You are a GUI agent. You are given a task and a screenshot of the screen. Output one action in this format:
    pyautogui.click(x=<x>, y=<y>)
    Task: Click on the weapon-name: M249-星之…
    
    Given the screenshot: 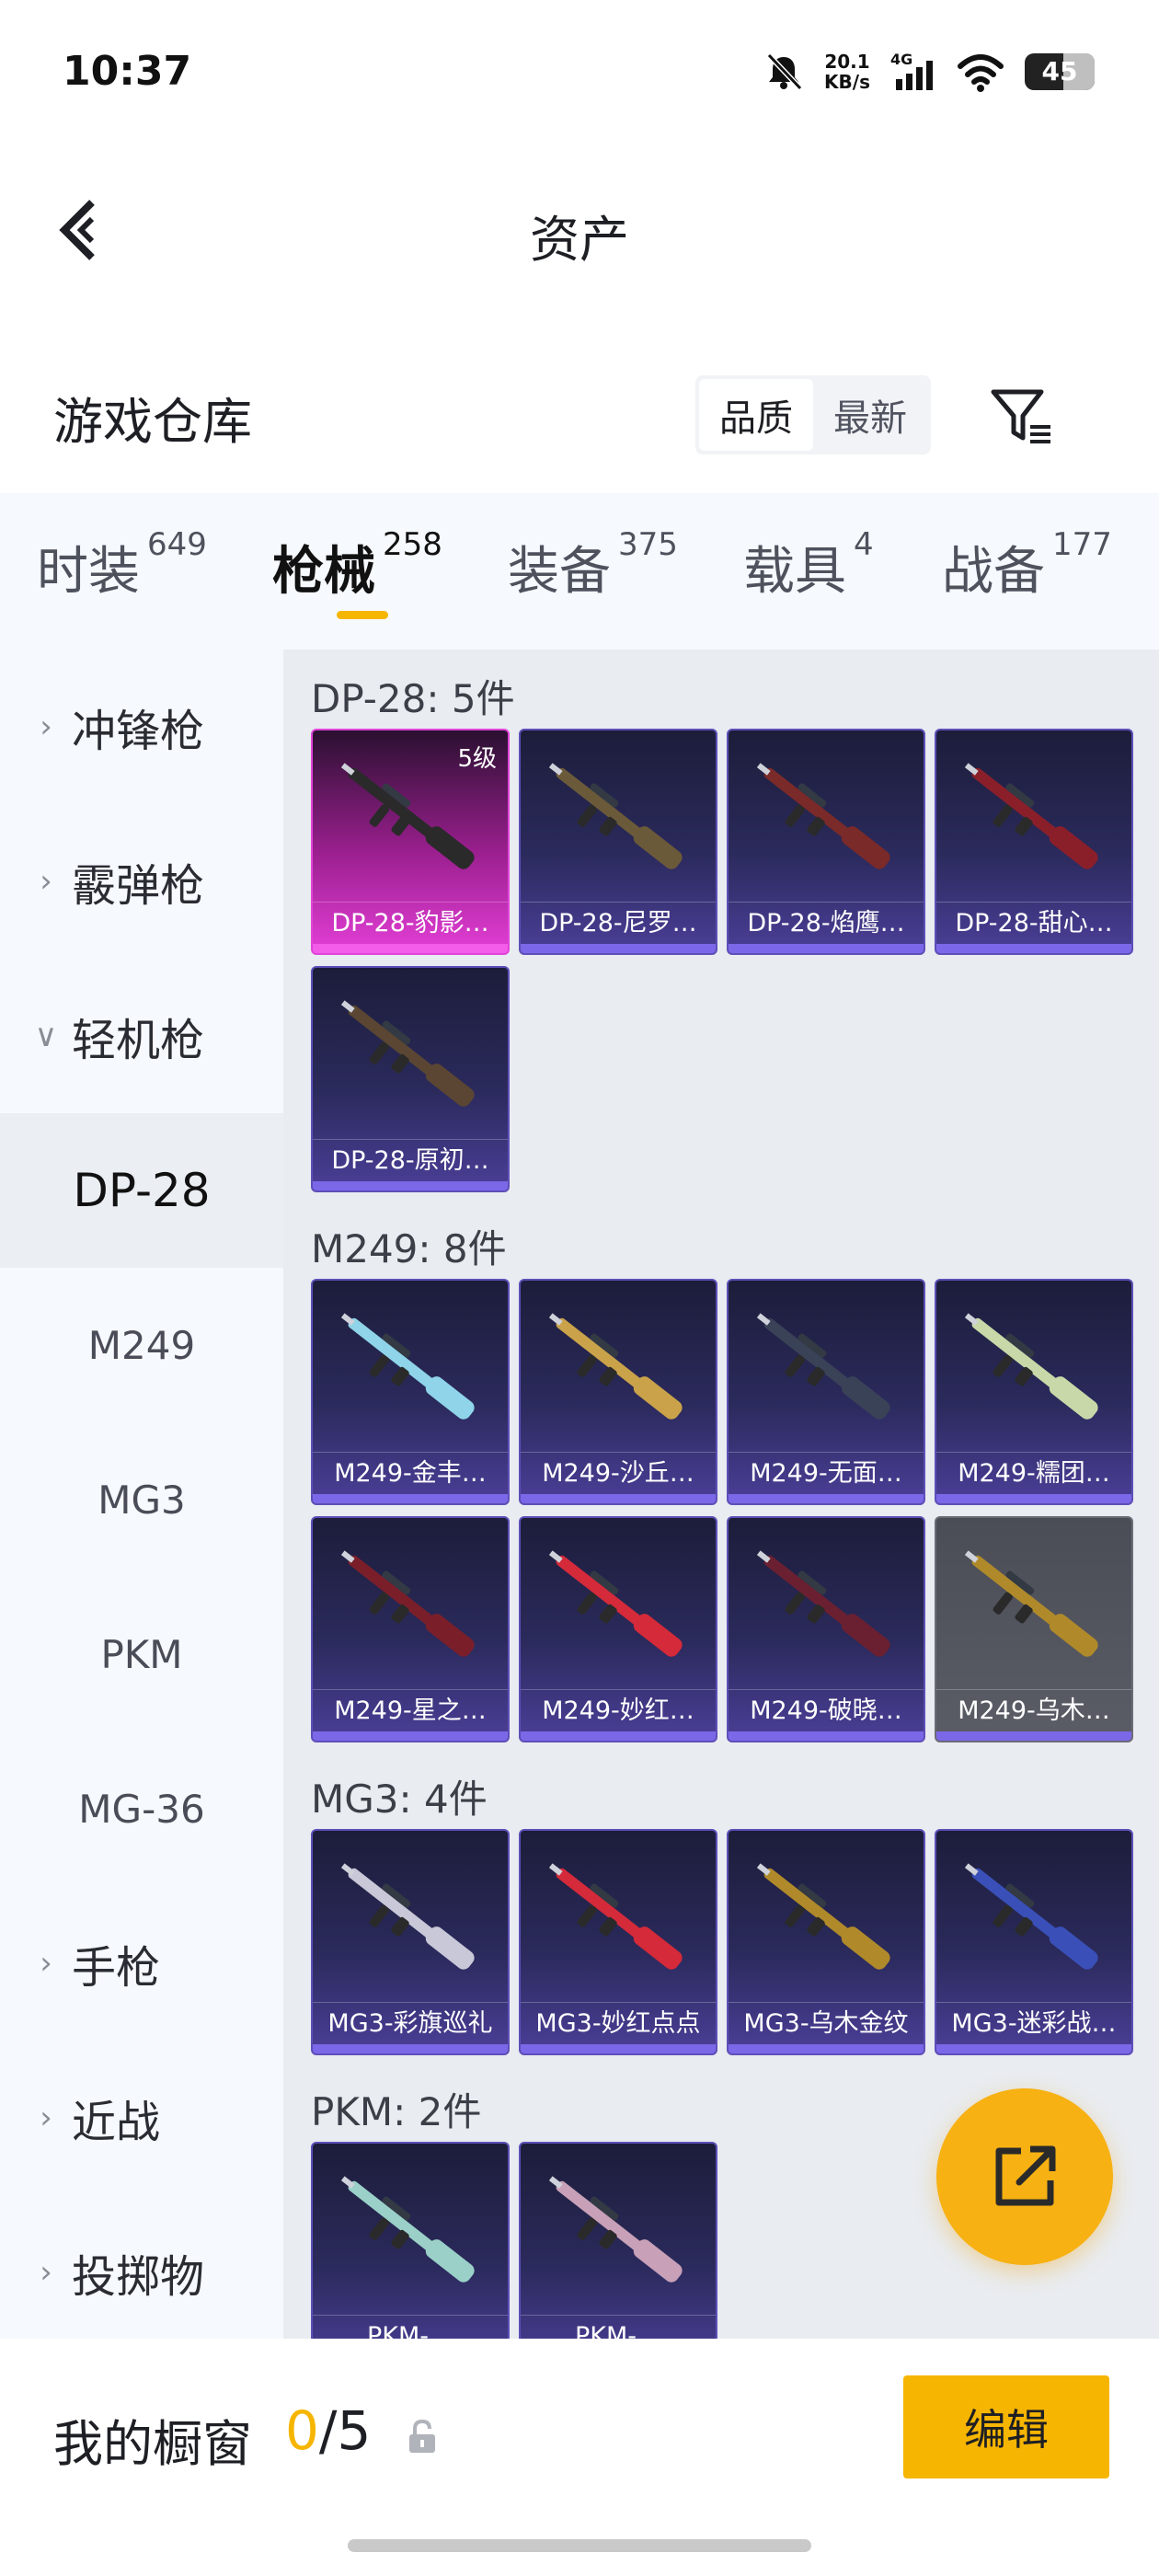 What is the action you would take?
    pyautogui.click(x=410, y=1710)
    